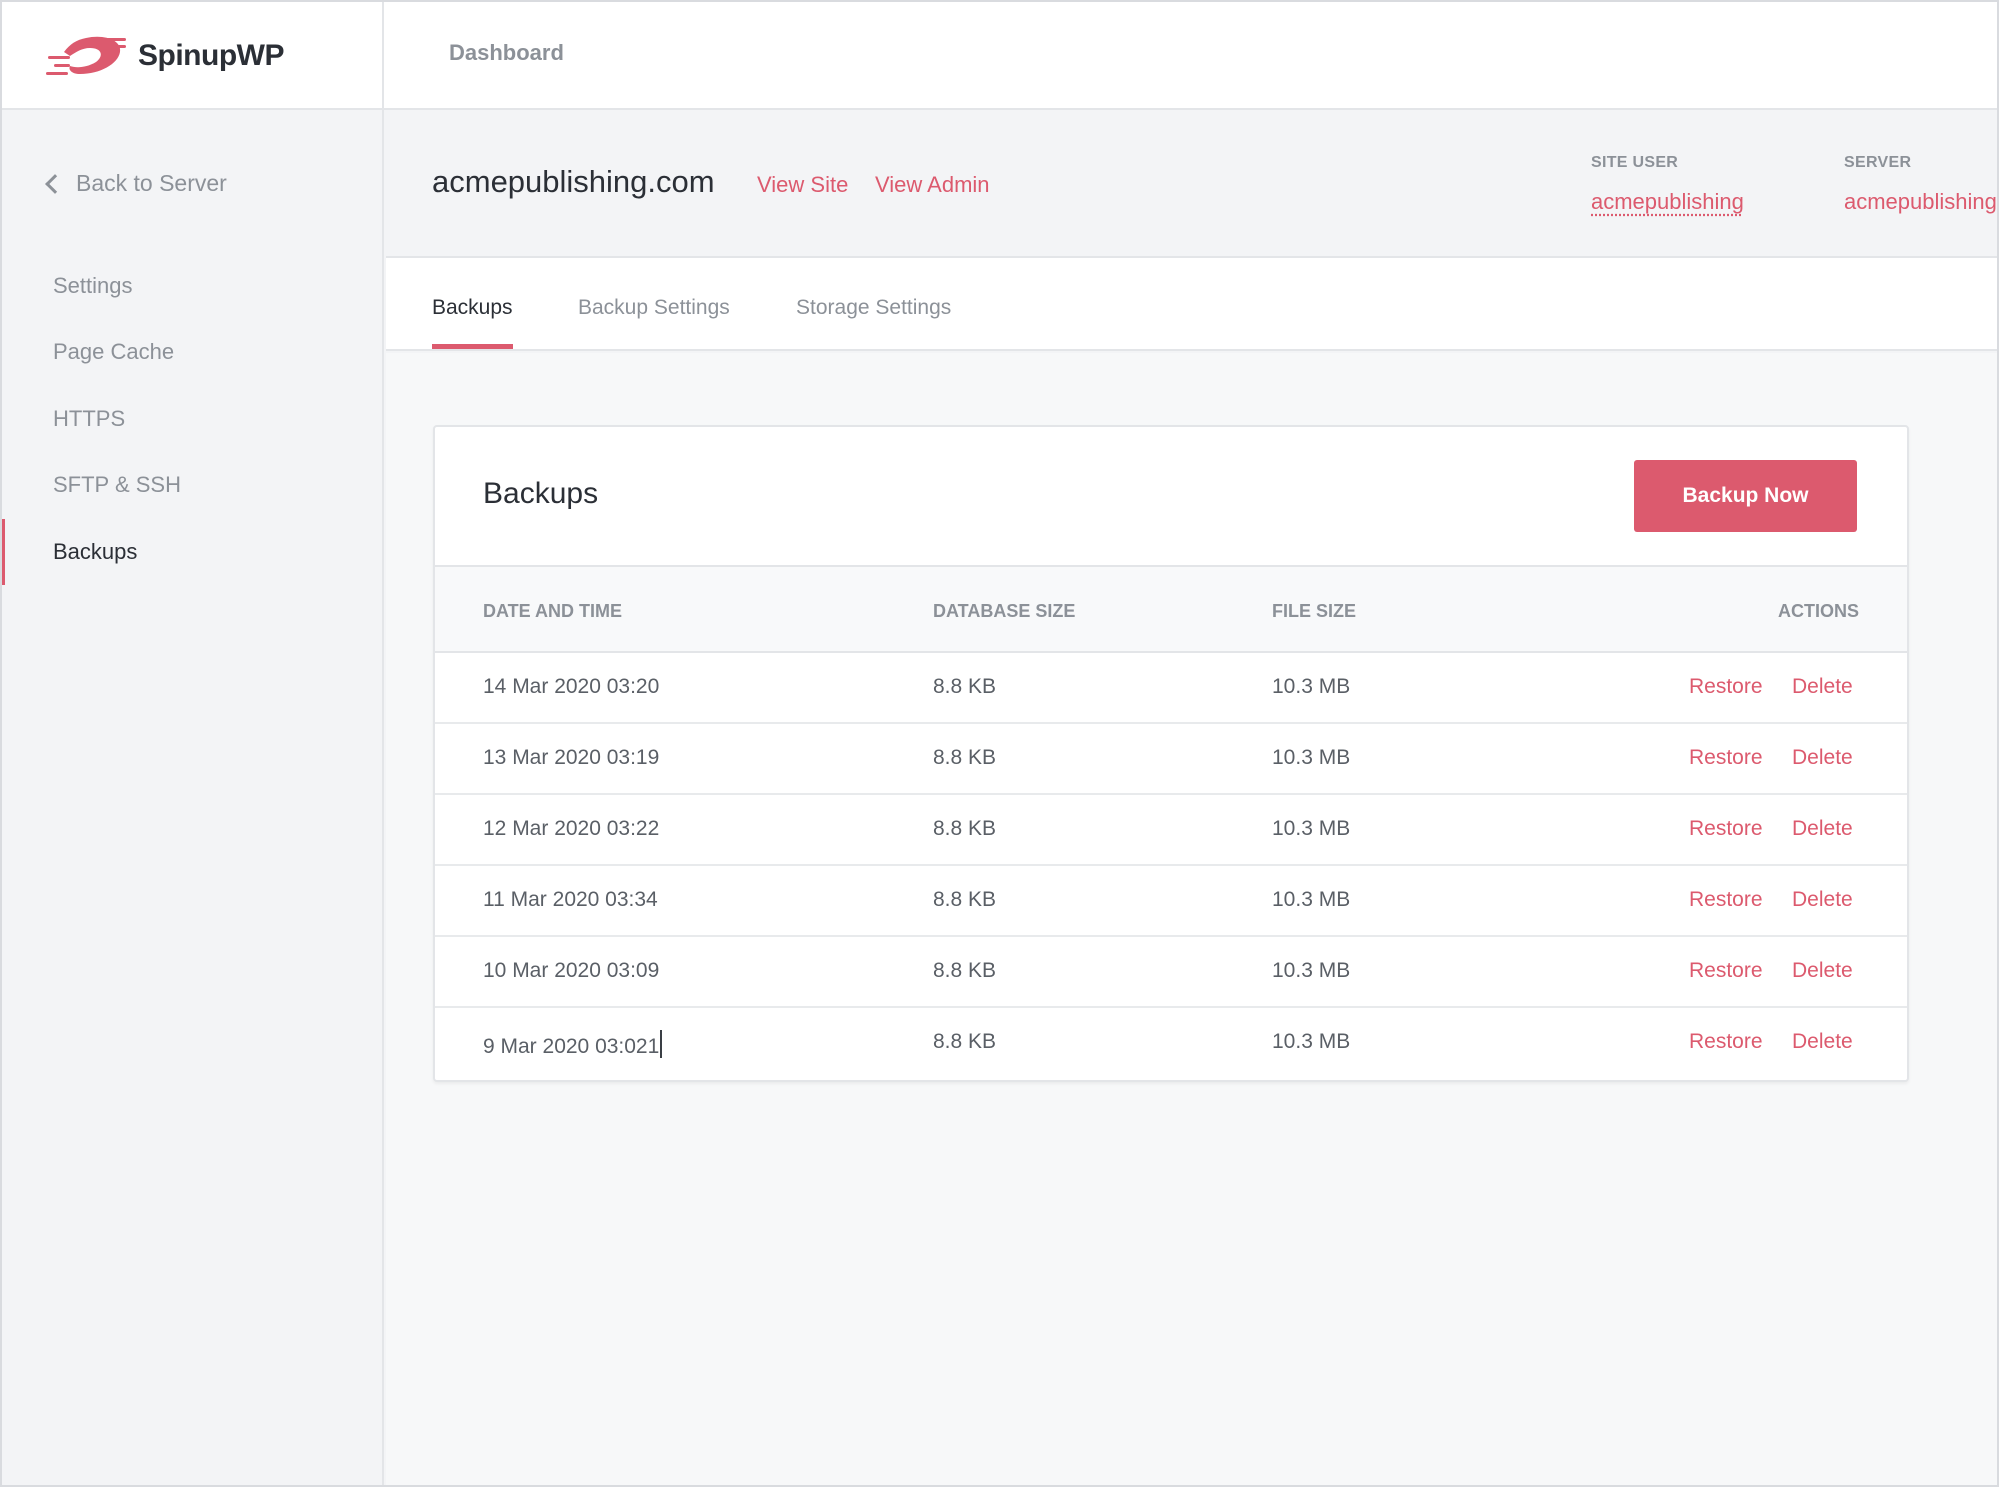 The height and width of the screenshot is (1487, 1999). What do you see at coordinates (802, 185) in the screenshot?
I see `view-site-link: View Site` at bounding box center [802, 185].